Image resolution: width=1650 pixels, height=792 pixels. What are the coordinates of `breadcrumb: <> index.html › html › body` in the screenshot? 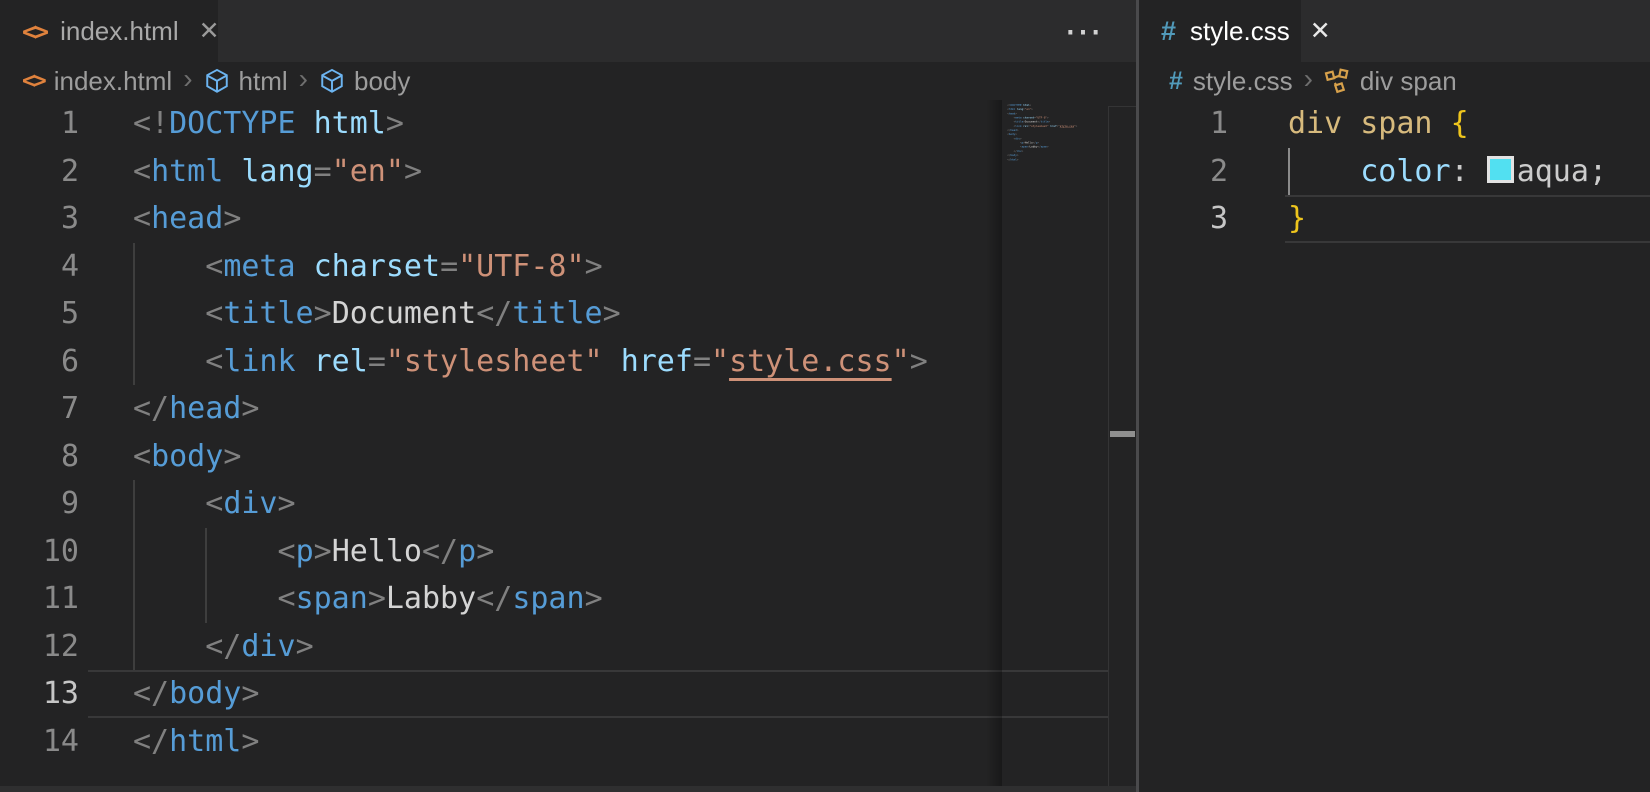 It's located at (216, 81).